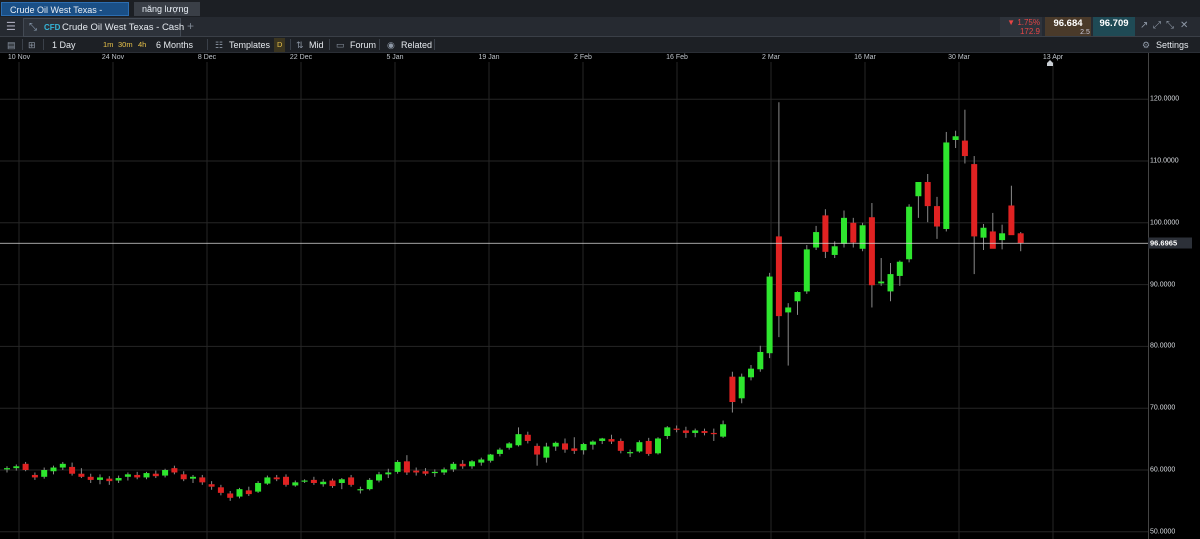 This screenshot has width=1200, height=539. I want to click on plus-icon: +, so click(190, 26).